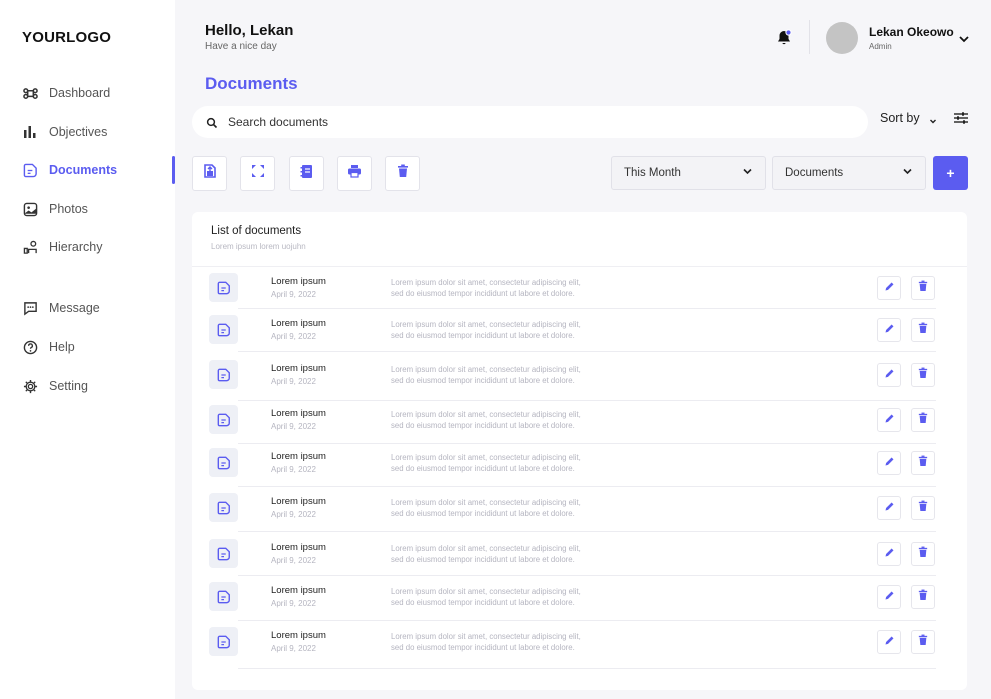 The height and width of the screenshot is (699, 991). Describe the element at coordinates (68, 209) in the screenshot. I see `sidebar-item-label: Photos` at that location.